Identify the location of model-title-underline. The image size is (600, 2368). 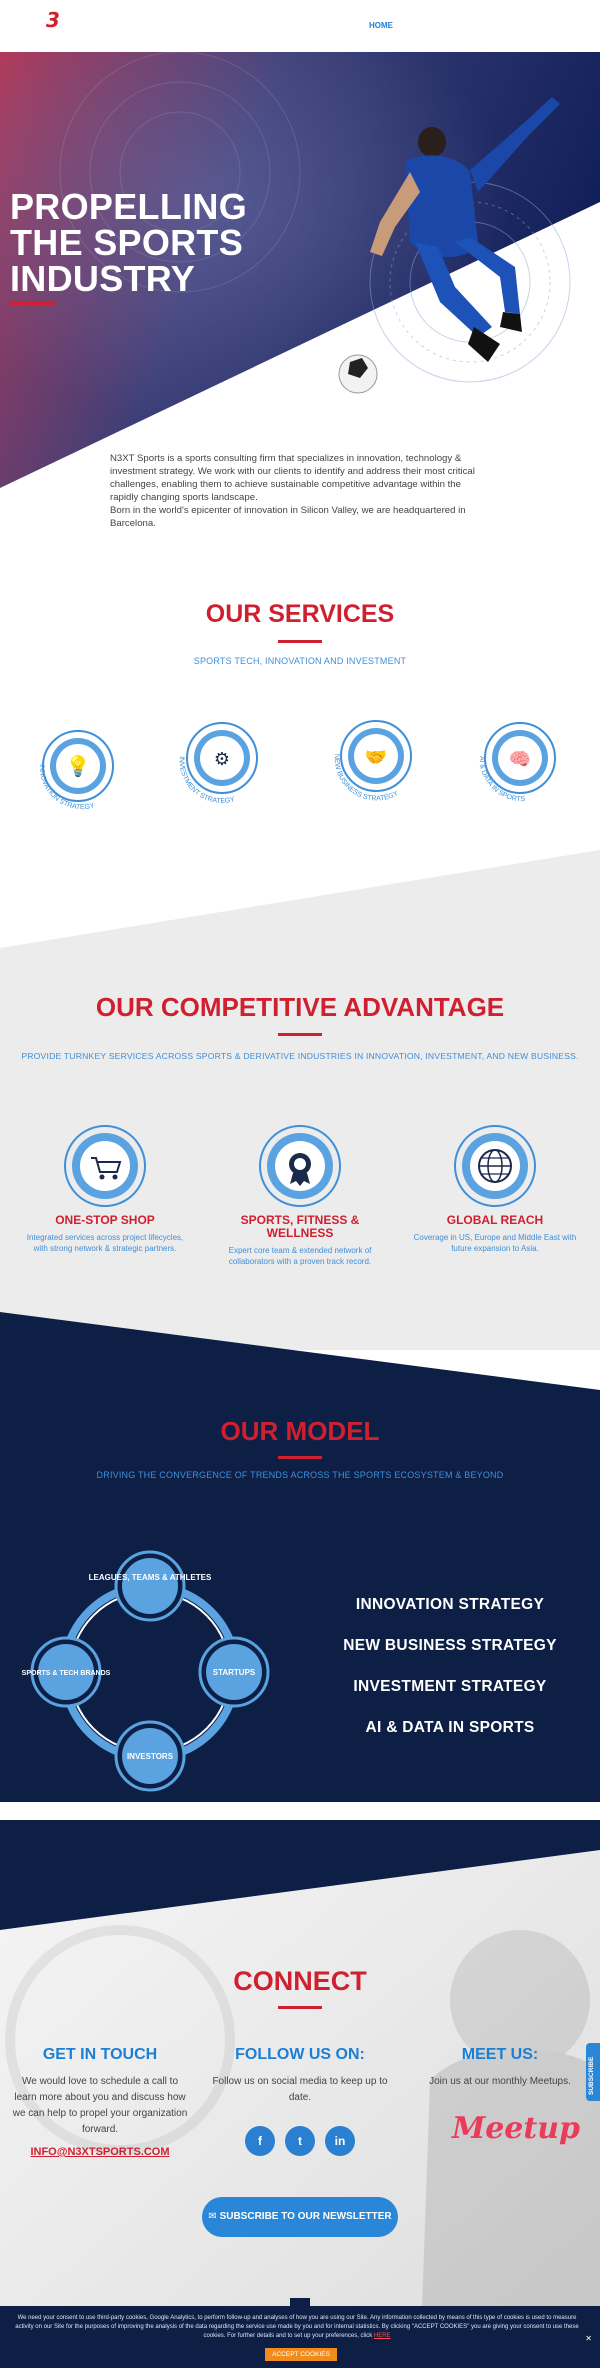
(300, 1457).